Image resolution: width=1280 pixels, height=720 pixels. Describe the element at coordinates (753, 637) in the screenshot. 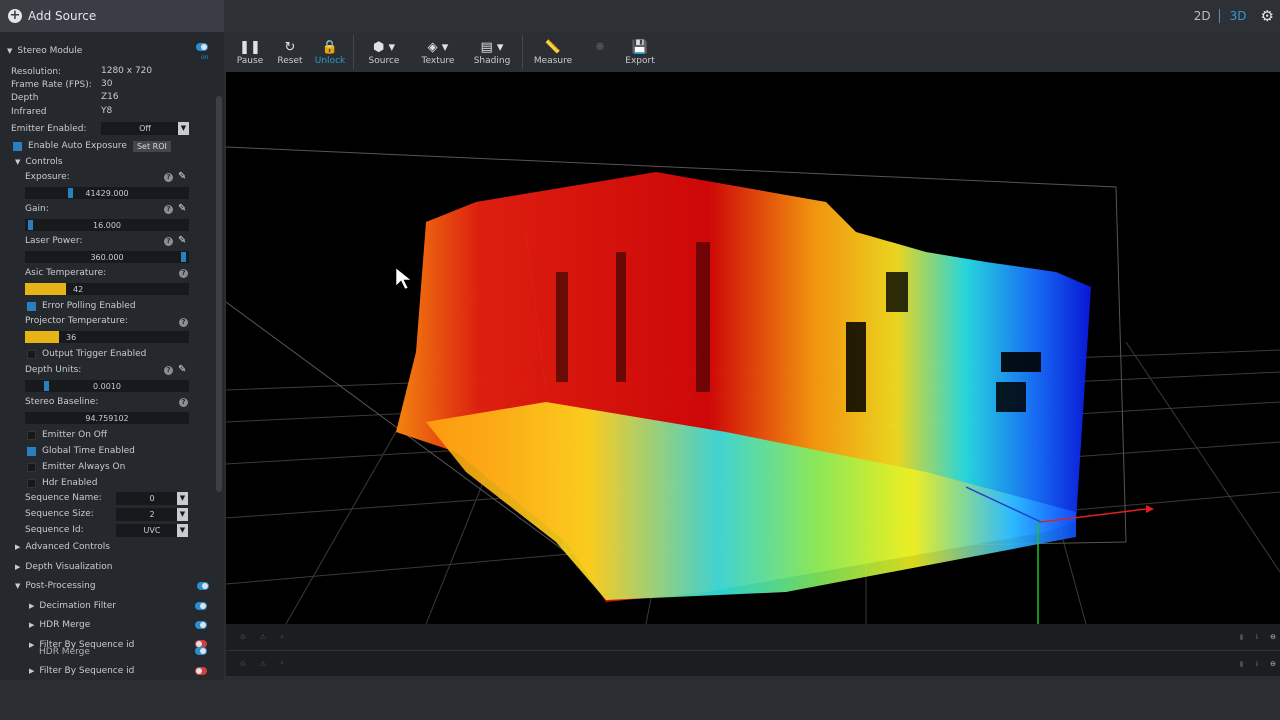

I see `stream-info-bar-1: ⊙ ⚠ ⌕ ▮ ℹ ⊖` at that location.